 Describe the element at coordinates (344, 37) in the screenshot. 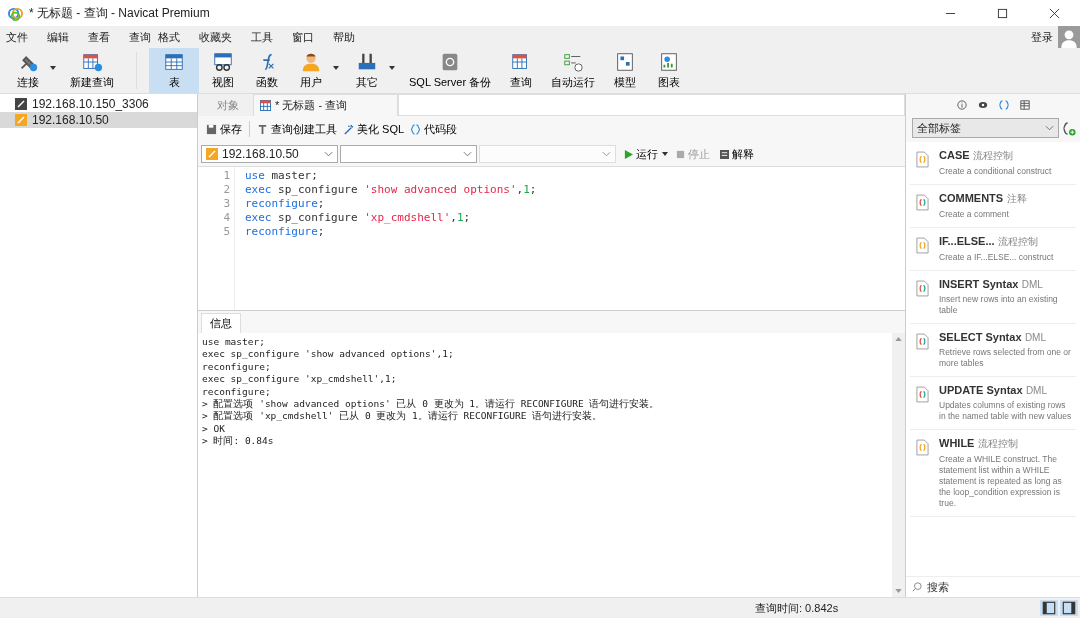

I see `menu-item: 帮助` at that location.